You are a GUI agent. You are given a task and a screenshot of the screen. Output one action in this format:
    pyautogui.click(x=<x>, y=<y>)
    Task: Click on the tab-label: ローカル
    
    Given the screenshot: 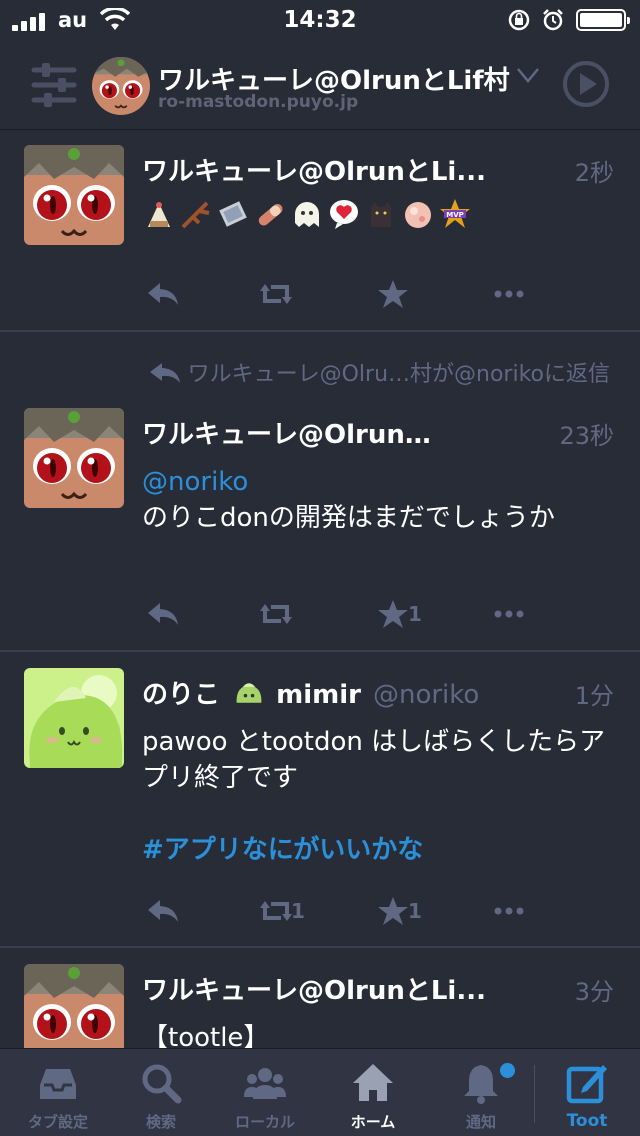 What is the action you would take?
    pyautogui.click(x=264, y=1122)
    